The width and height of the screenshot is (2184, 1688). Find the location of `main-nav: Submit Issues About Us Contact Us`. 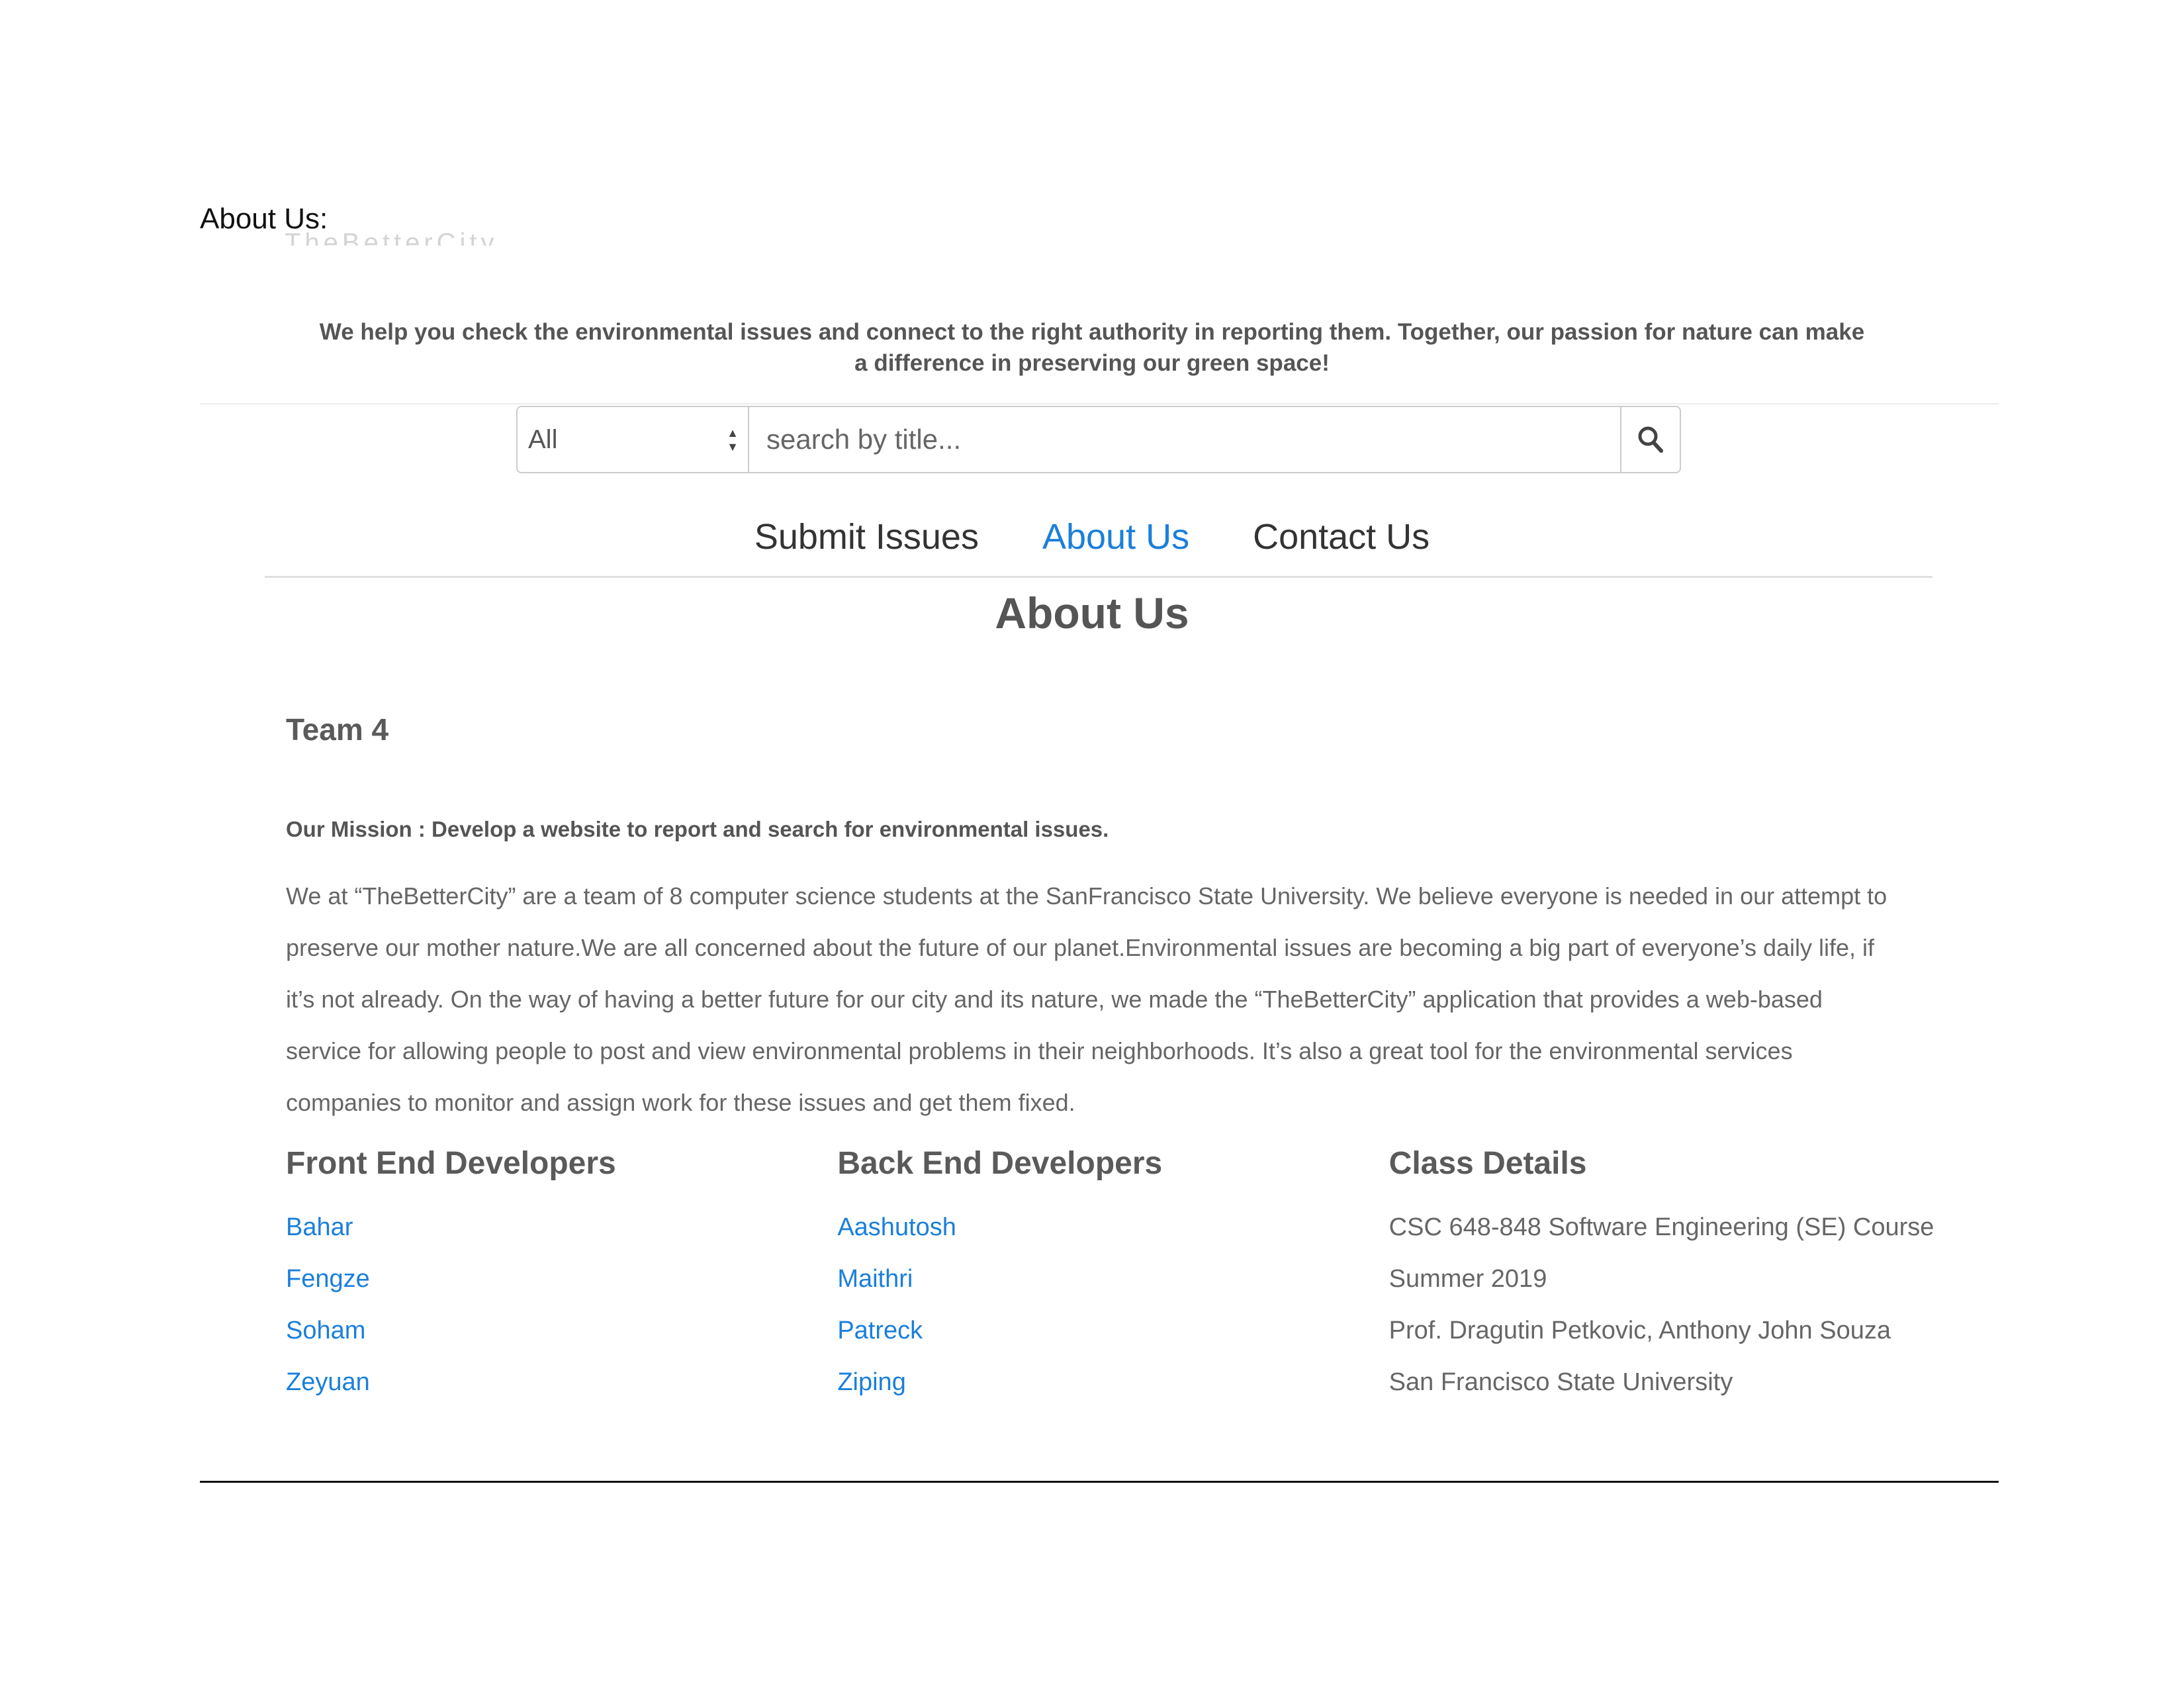

main-nav: Submit Issues About Us Contact Us is located at coordinates (1092, 536).